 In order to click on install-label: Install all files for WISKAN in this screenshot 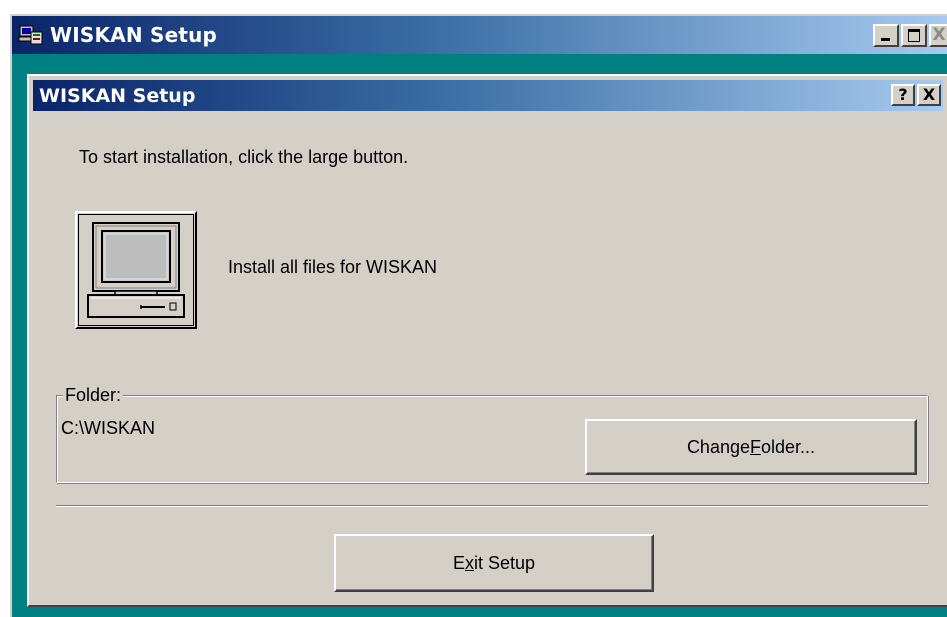, I will do `click(333, 267)`.